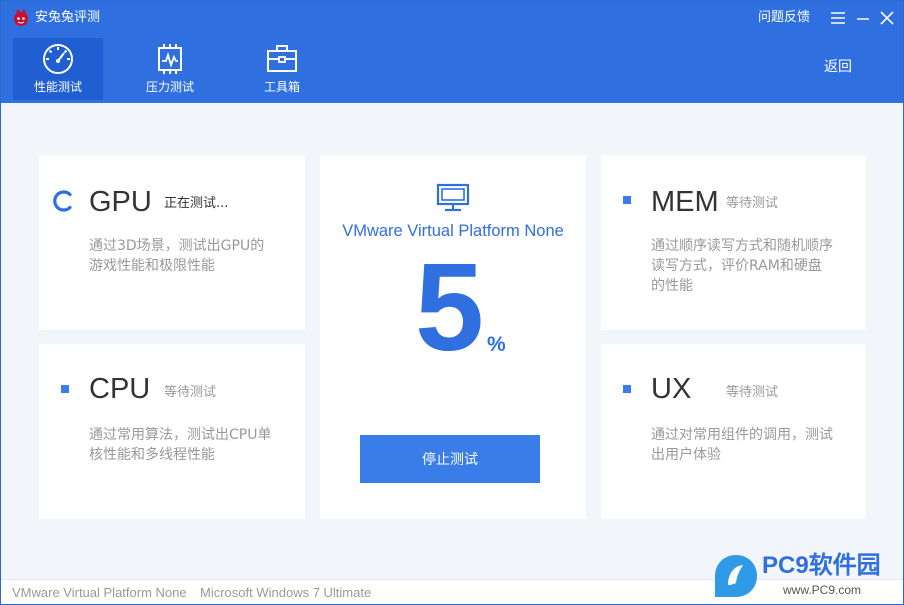 The image size is (904, 605). I want to click on status-os: Microsoft Windows 7 Ultimate, so click(286, 592).